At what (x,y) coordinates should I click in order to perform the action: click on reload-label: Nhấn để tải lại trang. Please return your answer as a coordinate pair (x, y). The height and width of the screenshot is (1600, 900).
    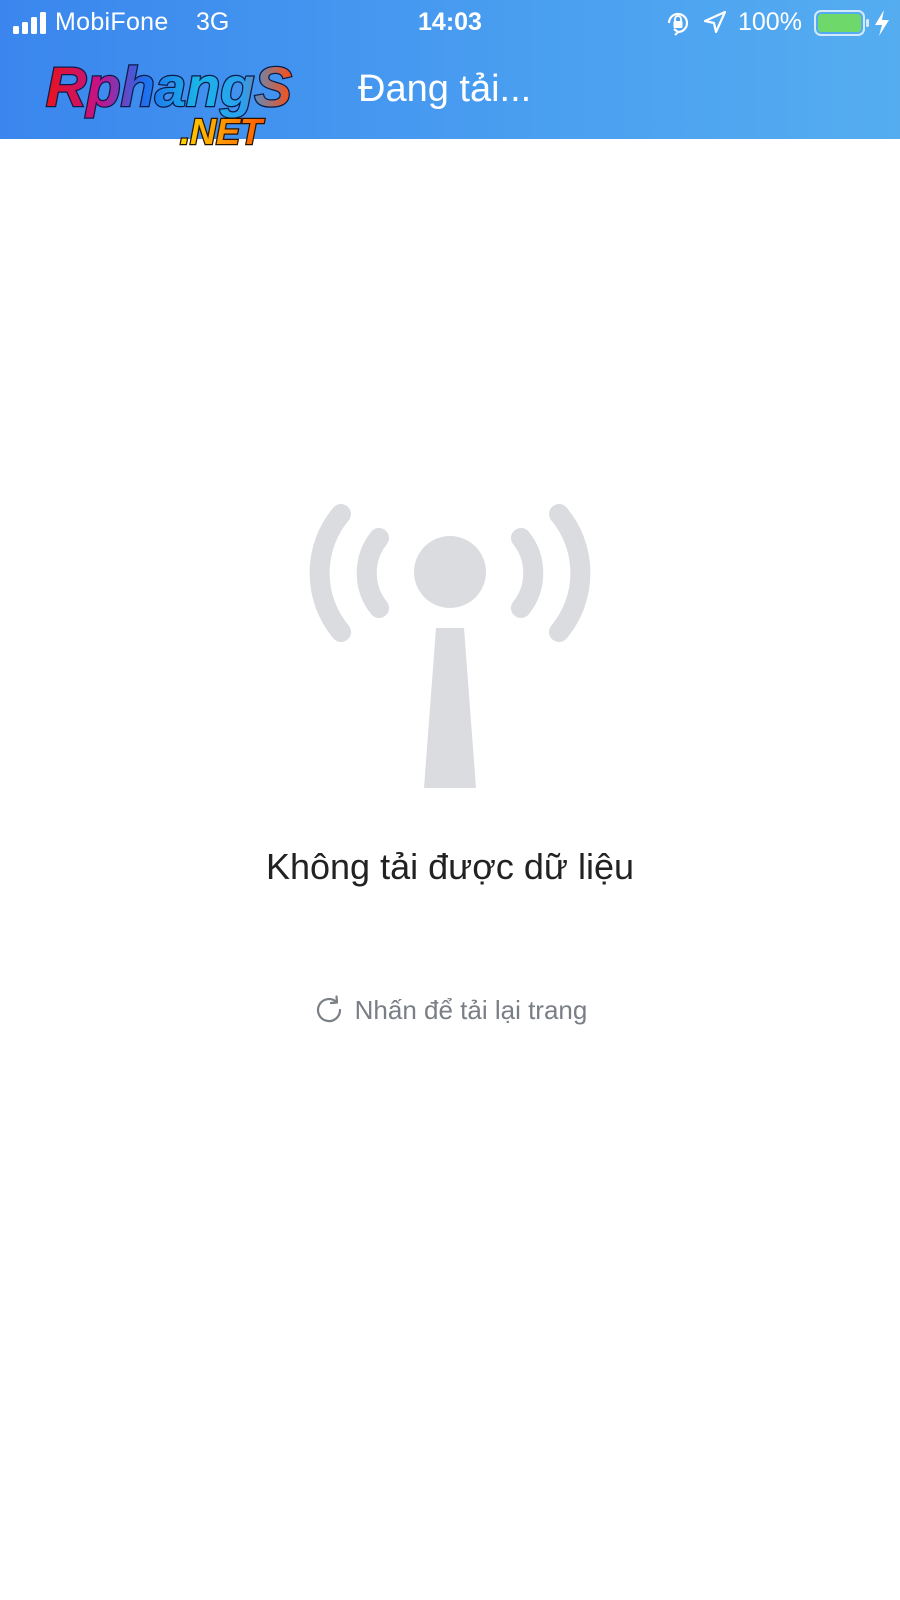
    Looking at the image, I should click on (471, 1009).